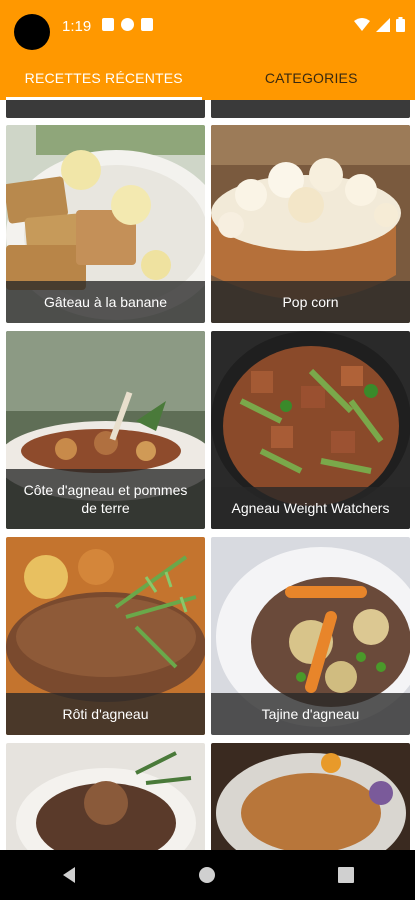 The image size is (415, 900). What do you see at coordinates (207, 28) in the screenshot?
I see `status-bar: 1:19` at bounding box center [207, 28].